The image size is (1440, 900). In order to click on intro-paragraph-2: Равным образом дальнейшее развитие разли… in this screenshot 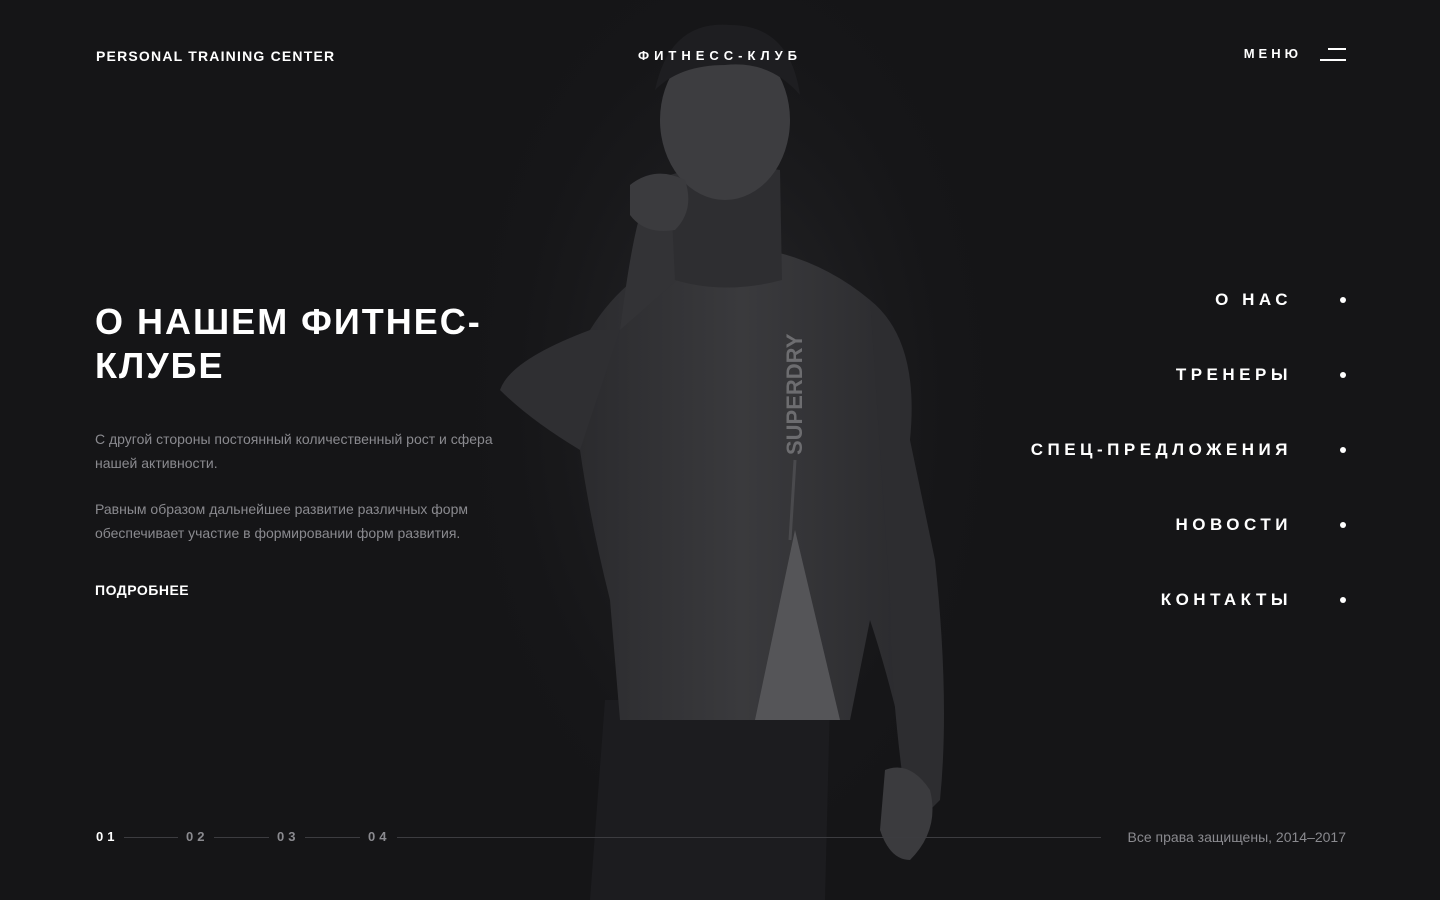, I will do `click(281, 521)`.